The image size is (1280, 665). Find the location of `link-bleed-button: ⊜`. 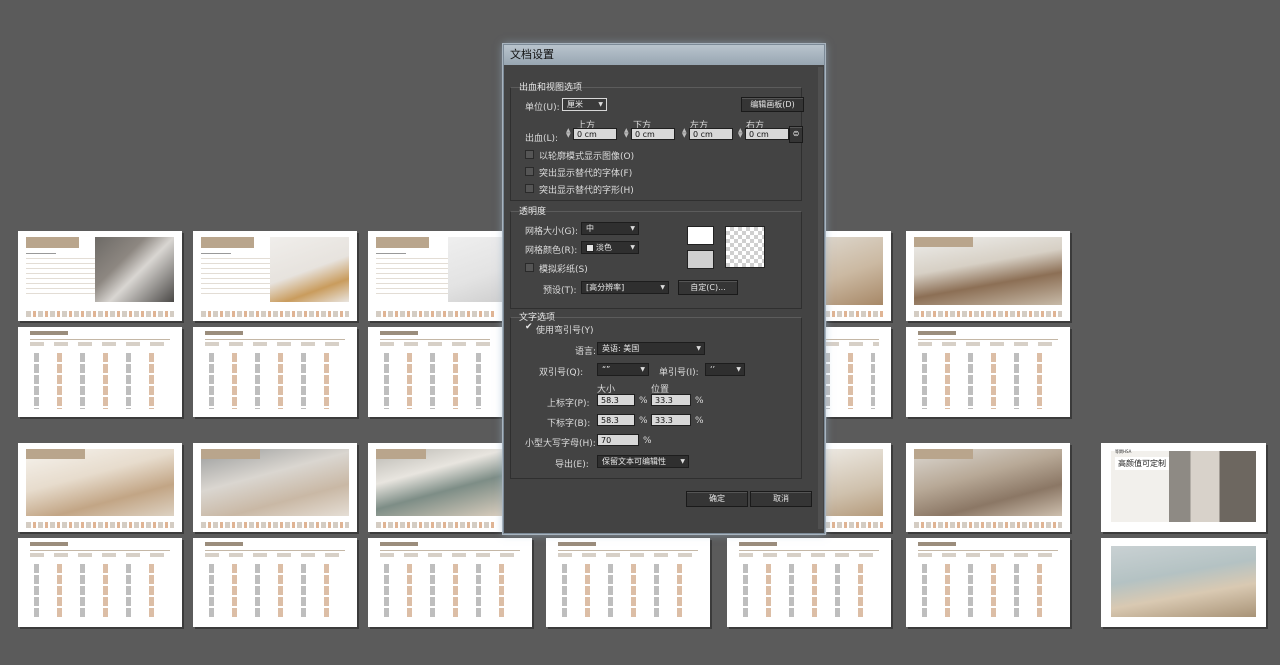

link-bleed-button: ⊜ is located at coordinates (796, 134).